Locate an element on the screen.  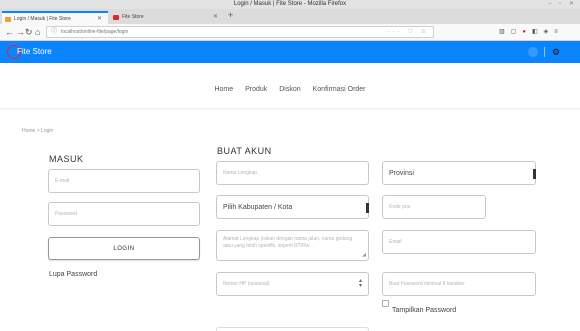
site-info-icon: ⓘ is located at coordinates (54, 32).